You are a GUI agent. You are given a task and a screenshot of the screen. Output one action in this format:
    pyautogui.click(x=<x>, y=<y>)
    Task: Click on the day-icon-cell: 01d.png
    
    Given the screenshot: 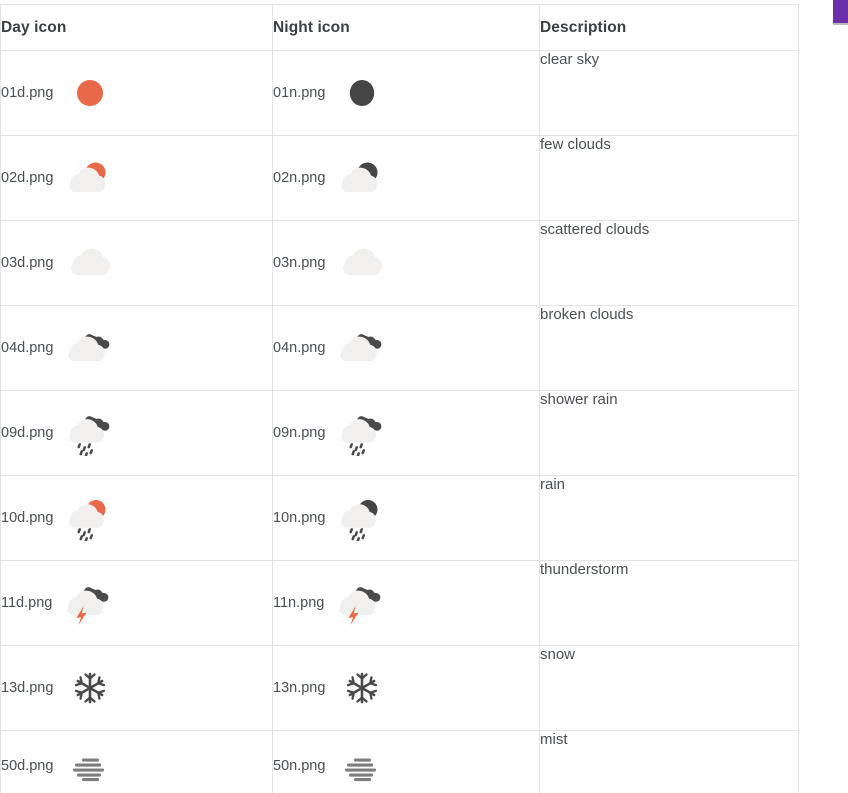 What is the action you would take?
    pyautogui.click(x=136, y=93)
    